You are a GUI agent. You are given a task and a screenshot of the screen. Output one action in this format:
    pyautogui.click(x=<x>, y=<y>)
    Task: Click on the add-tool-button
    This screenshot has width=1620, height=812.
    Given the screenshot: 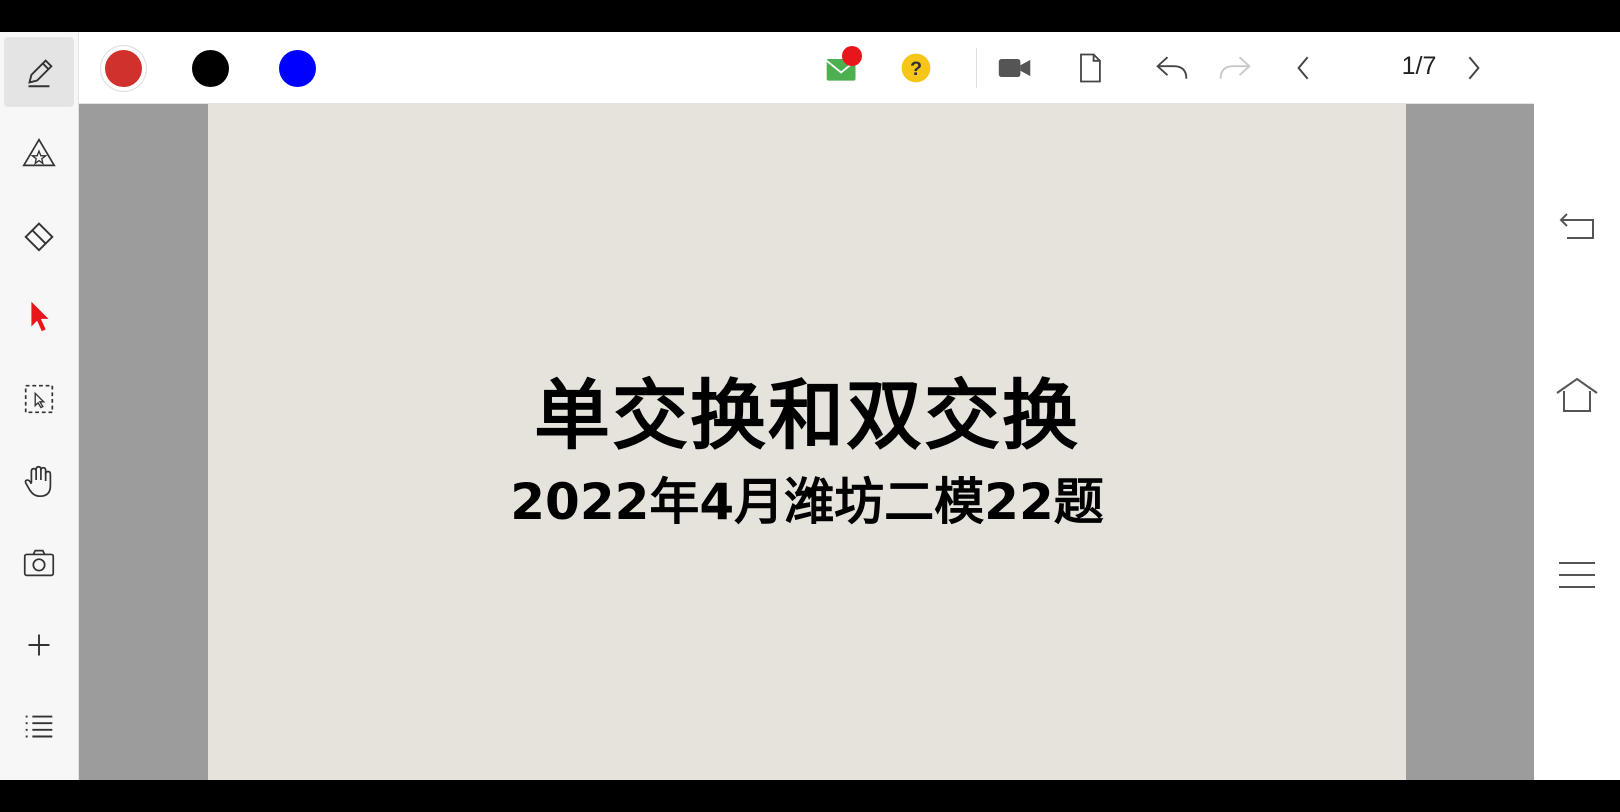 What is the action you would take?
    pyautogui.click(x=39, y=645)
    